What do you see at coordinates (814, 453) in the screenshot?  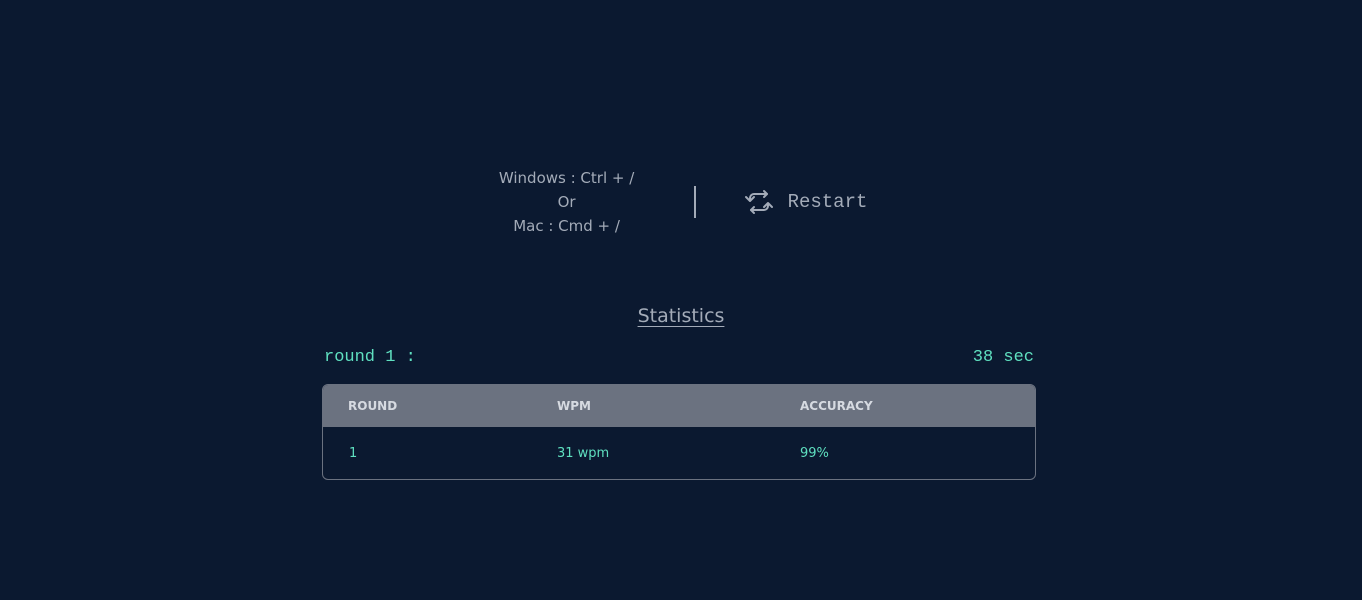 I see `cell-accuracy: 99%` at bounding box center [814, 453].